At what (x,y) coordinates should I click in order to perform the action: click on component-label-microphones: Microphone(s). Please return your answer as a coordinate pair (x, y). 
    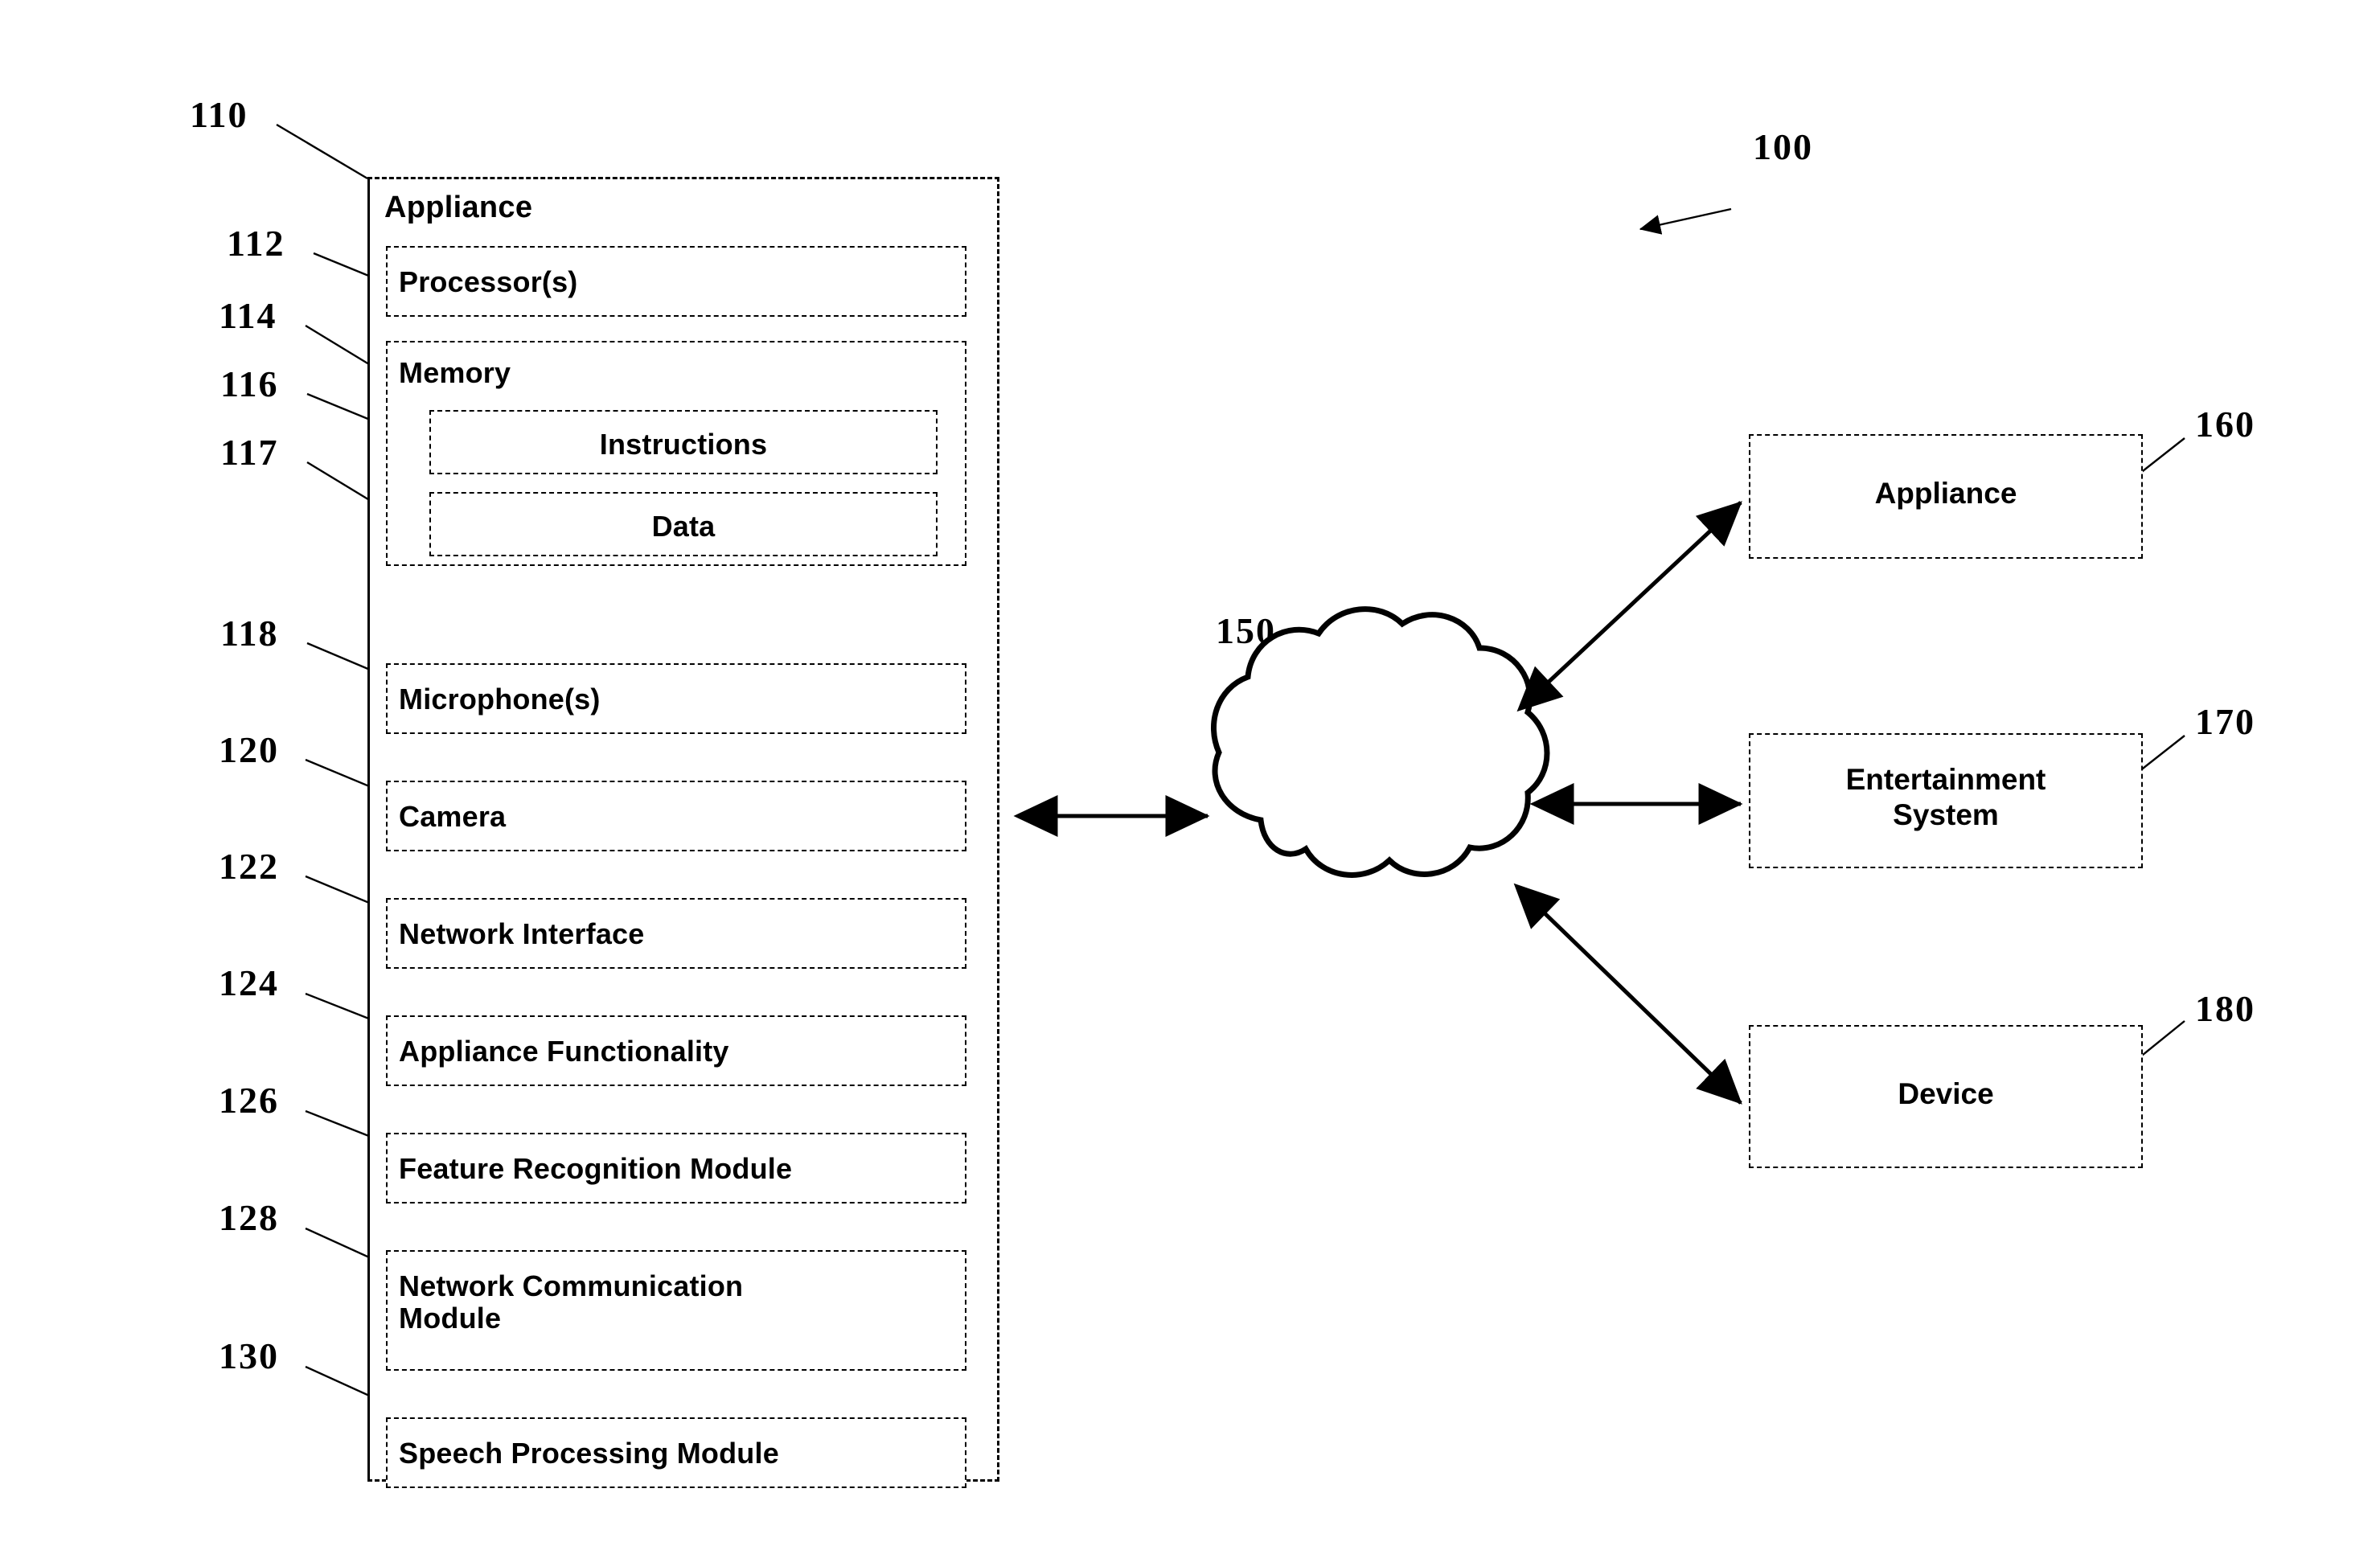
    Looking at the image, I should click on (500, 699).